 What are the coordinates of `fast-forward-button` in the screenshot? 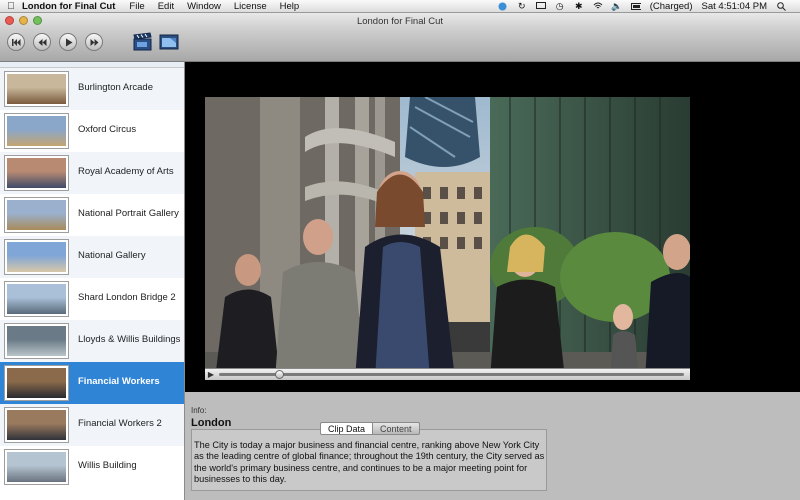 It's located at (94, 42).